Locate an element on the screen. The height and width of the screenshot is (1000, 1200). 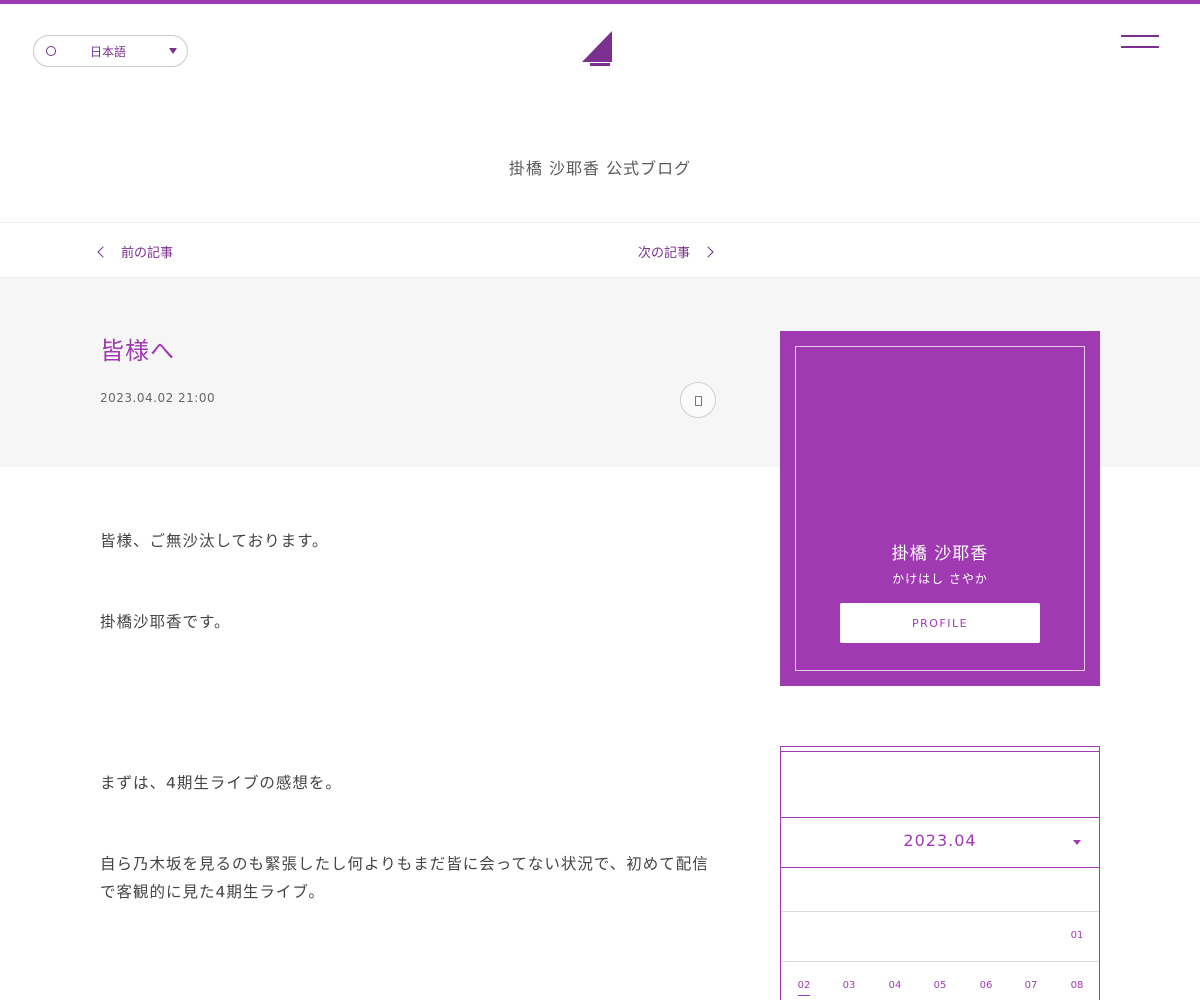
calendar-day: 01 is located at coordinates (1077, 935).